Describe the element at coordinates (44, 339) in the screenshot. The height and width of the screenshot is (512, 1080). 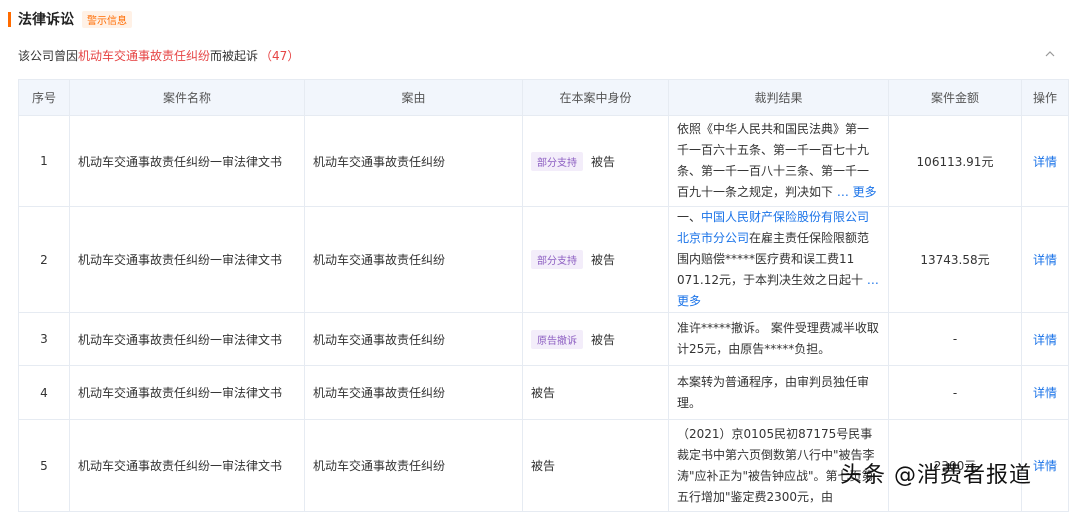
I see `cell-index: 3` at that location.